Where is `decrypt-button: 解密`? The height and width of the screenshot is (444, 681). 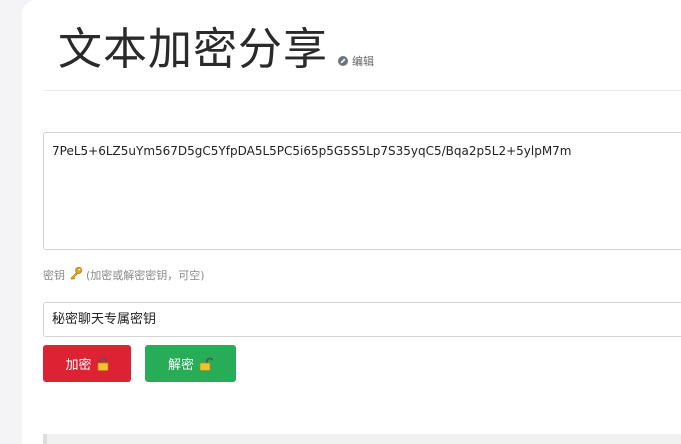
decrypt-button: 解密 is located at coordinates (190, 363).